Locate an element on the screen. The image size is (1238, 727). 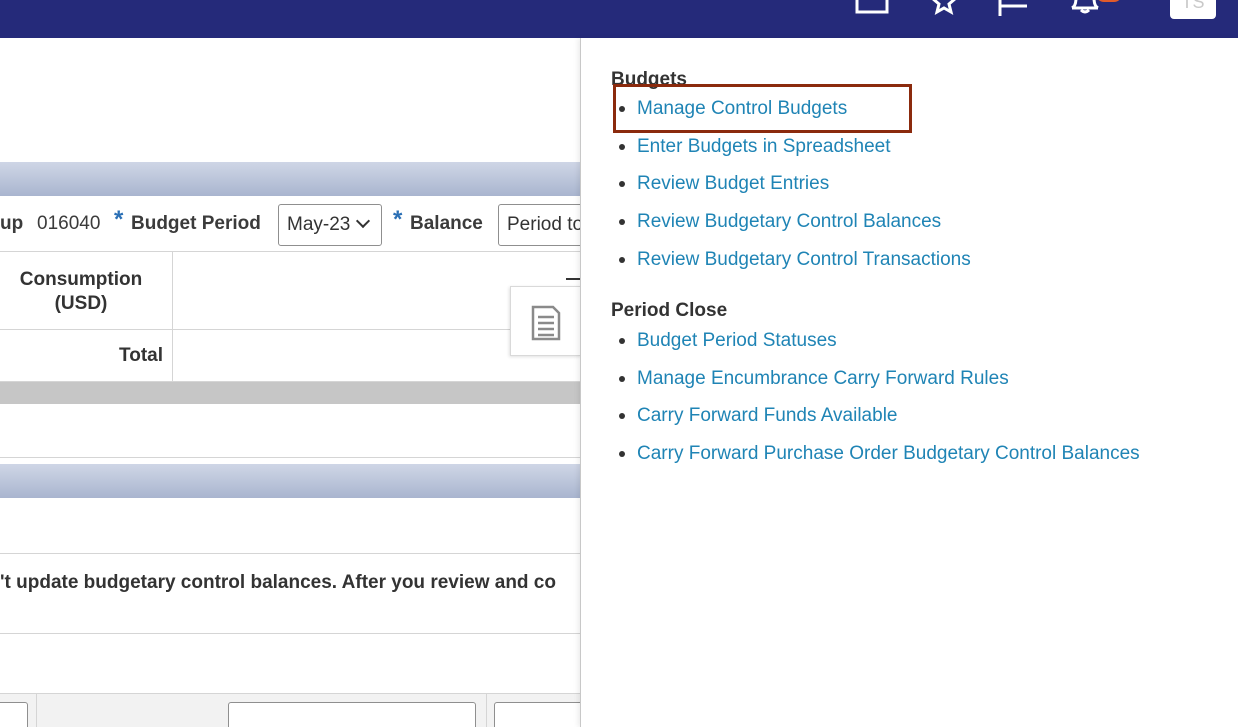
chevron-down-icon is located at coordinates (363, 221).